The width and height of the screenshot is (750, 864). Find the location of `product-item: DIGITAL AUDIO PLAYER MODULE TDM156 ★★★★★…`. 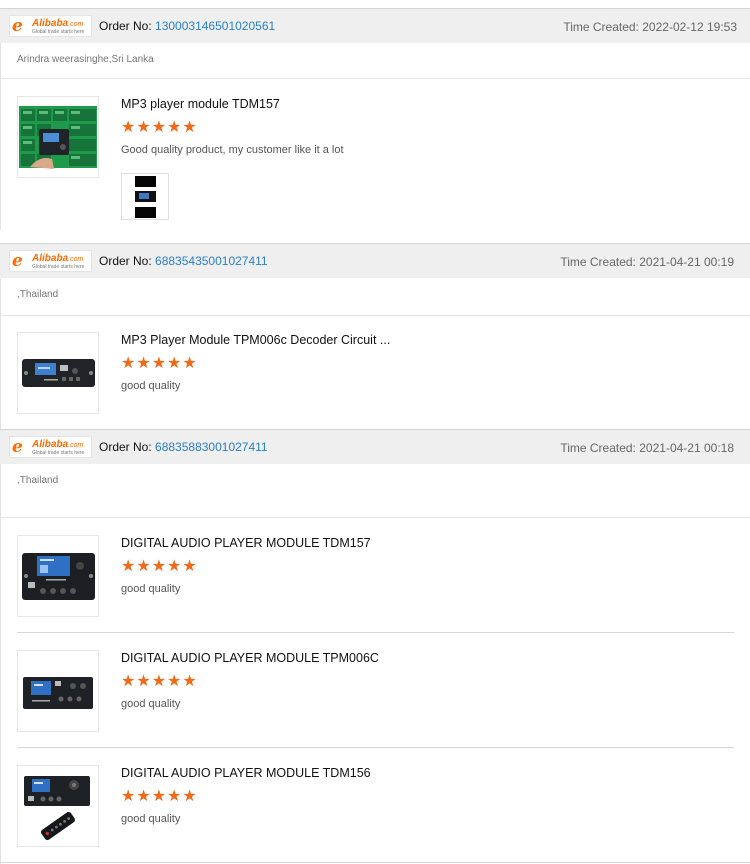

product-item: DIGITAL AUDIO PLAYER MODULE TDM156 ★★★★★… is located at coordinates (375, 814).